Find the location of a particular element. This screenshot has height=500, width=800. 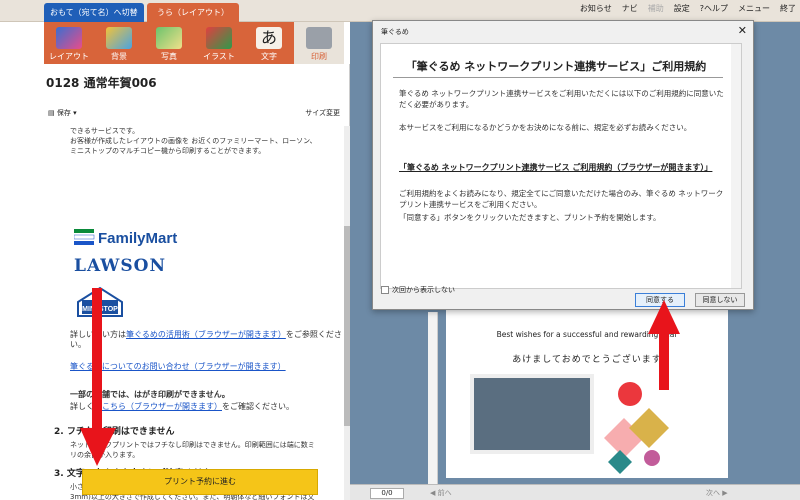

tab-front-switch: おもて（宛て名）へ切替 is located at coordinates (94, 12).